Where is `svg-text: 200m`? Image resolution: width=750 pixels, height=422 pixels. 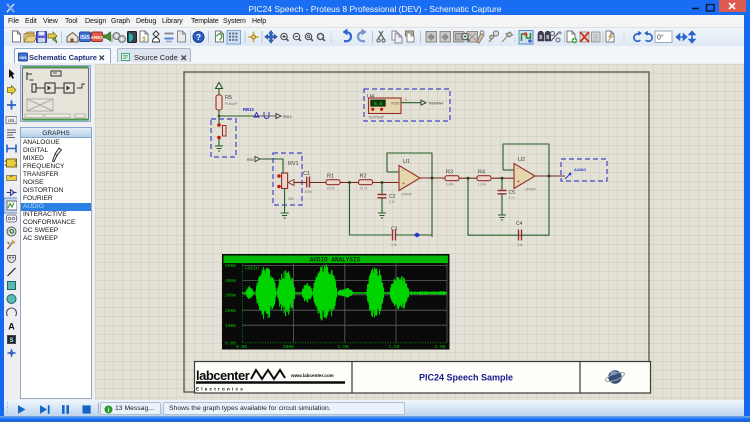
svg-text: 200m is located at coordinates (230, 311).